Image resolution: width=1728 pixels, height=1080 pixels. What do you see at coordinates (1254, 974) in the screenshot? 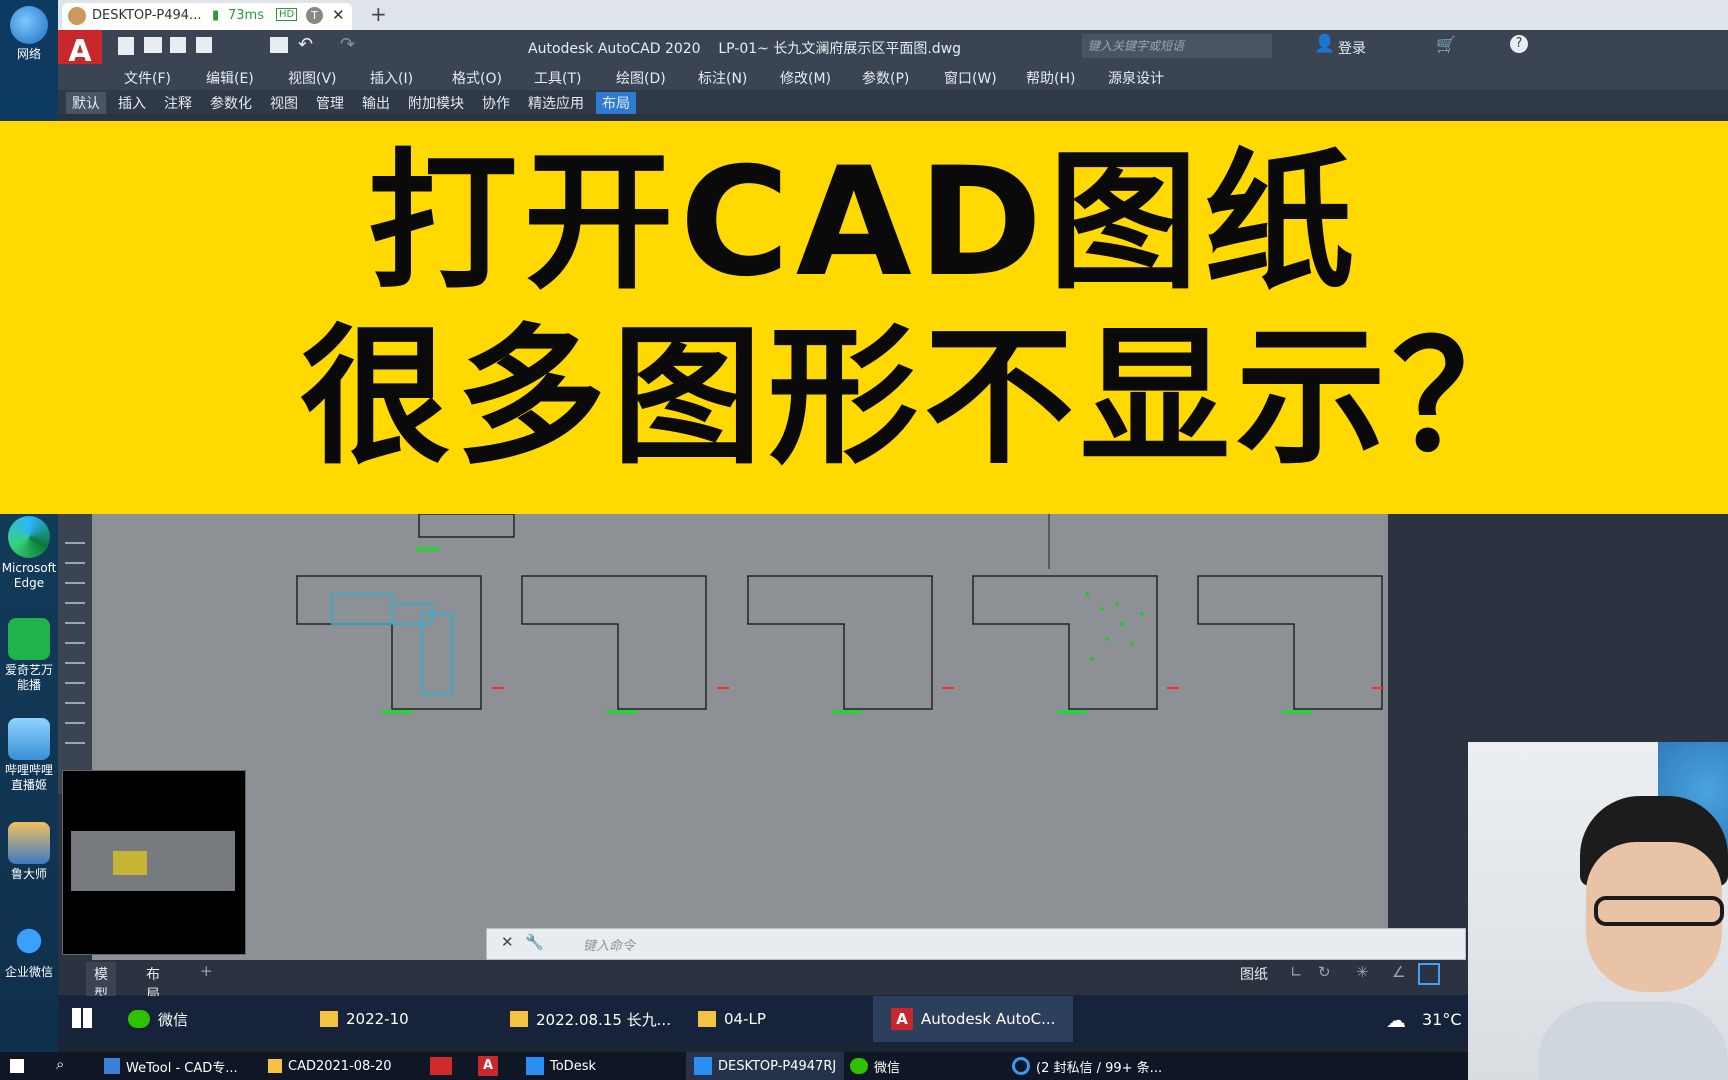
I see `status-mode-label: 图纸` at bounding box center [1254, 974].